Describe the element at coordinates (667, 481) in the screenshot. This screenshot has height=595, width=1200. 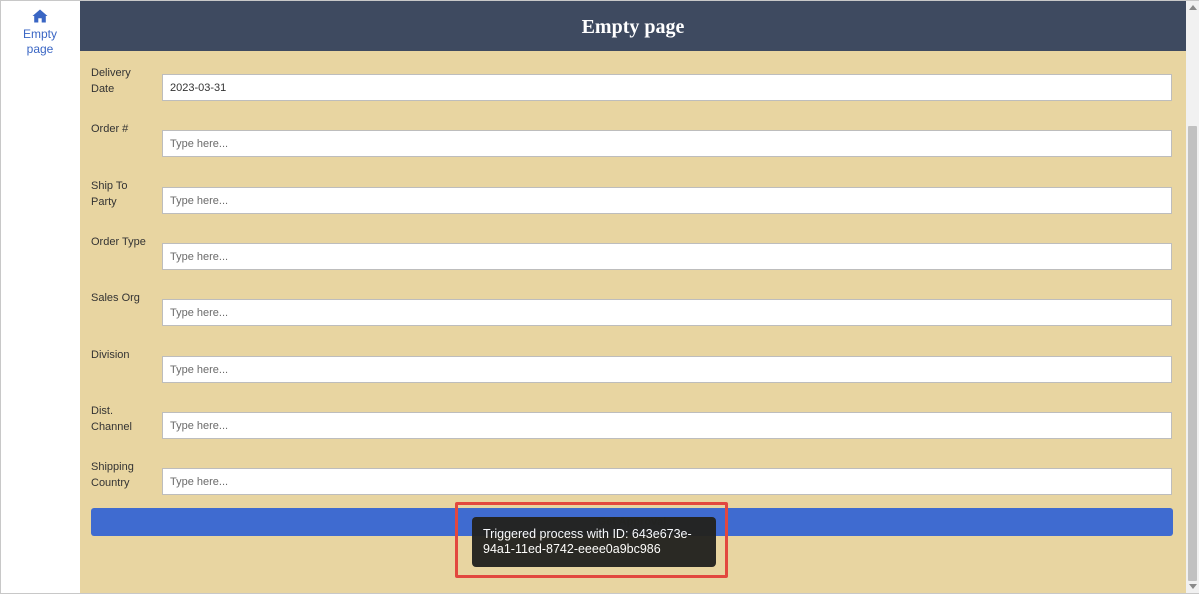
I see `shipping-country-input` at that location.